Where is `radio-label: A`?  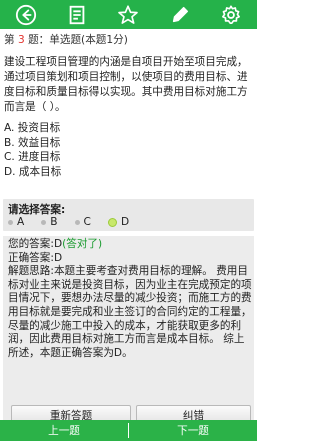
radio-label: A is located at coordinates (21, 222).